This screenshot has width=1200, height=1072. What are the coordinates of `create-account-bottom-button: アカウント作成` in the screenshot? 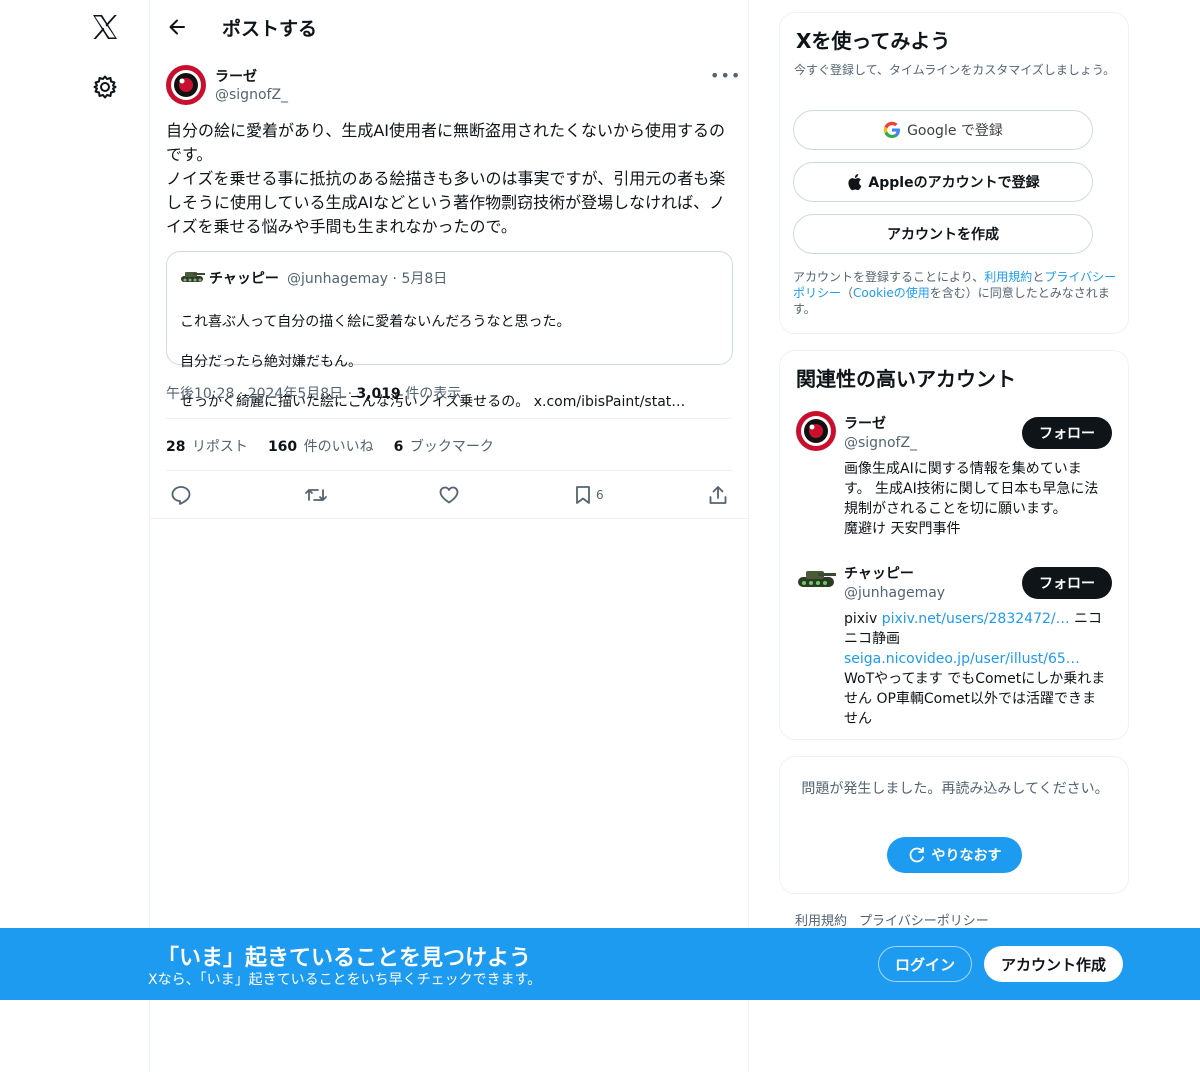 It's located at (1053, 964).